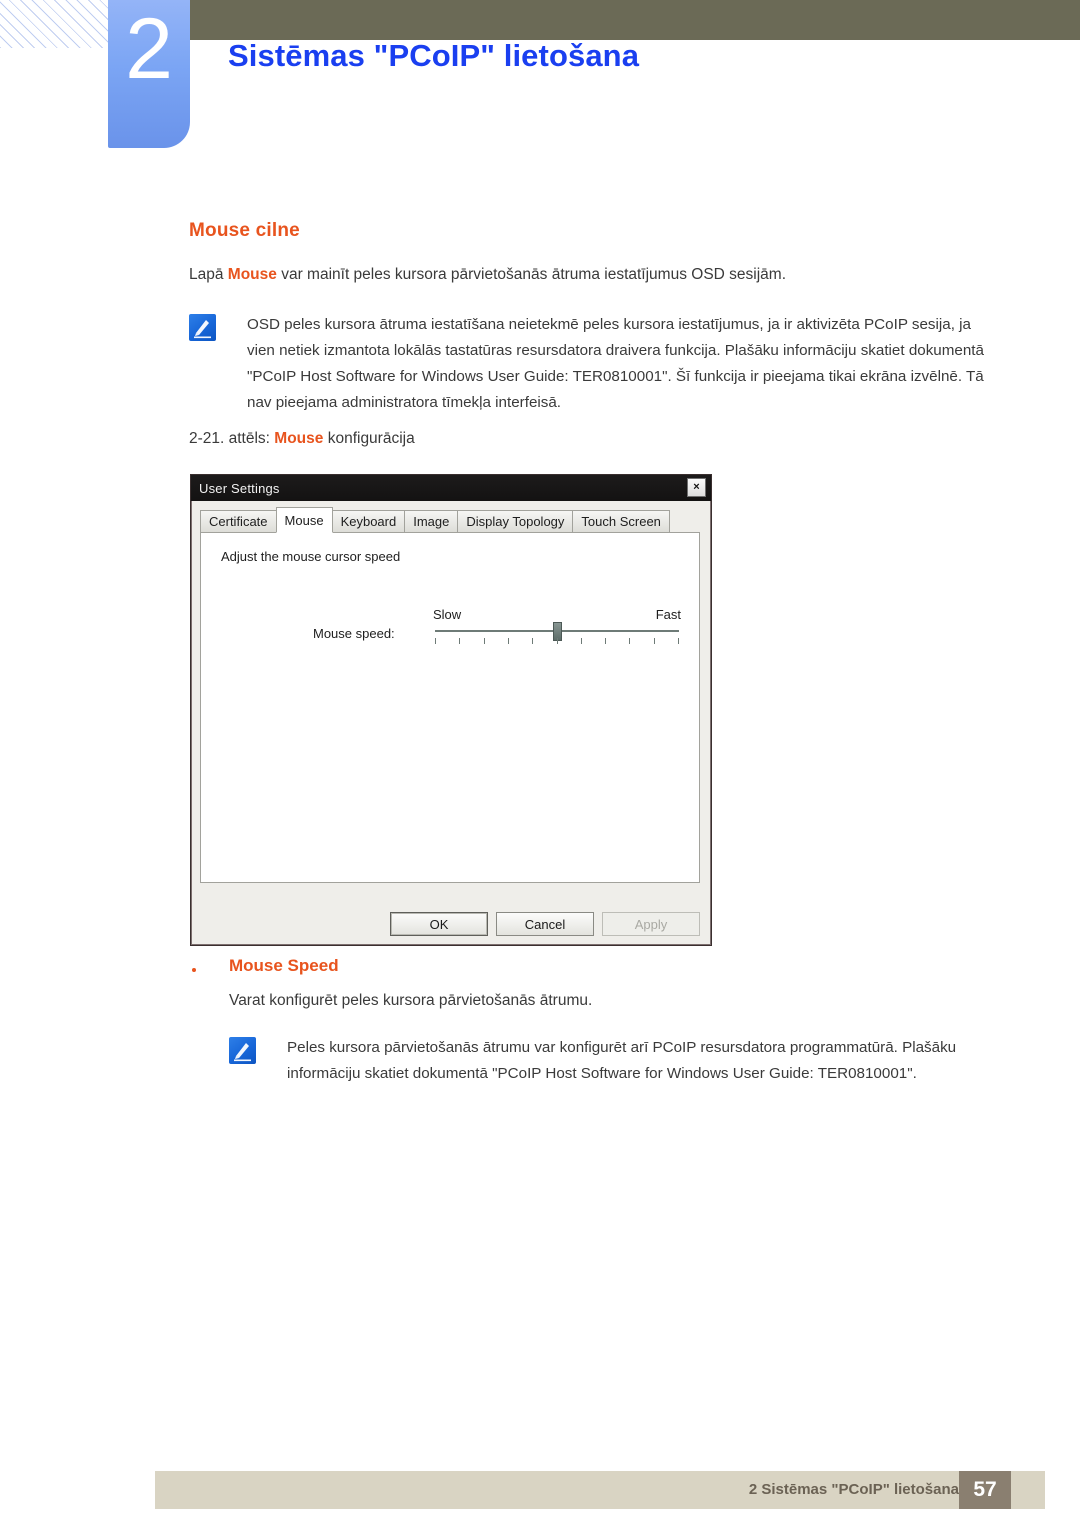 The width and height of the screenshot is (1080, 1527). What do you see at coordinates (621, 521) in the screenshot?
I see `tab-touch-screen: Touch Screen` at bounding box center [621, 521].